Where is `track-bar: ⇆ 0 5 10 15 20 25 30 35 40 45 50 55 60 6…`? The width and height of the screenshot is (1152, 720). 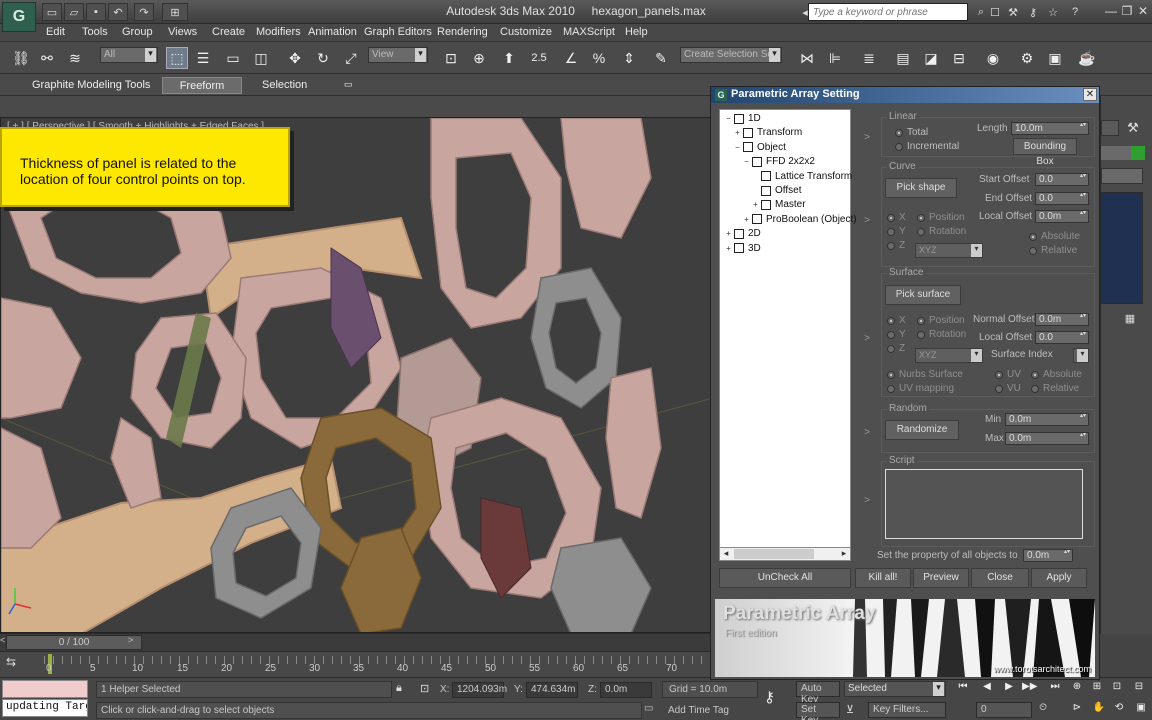 track-bar: ⇆ 0 5 10 15 20 25 30 35 40 45 50 55 60 6… is located at coordinates (356, 664).